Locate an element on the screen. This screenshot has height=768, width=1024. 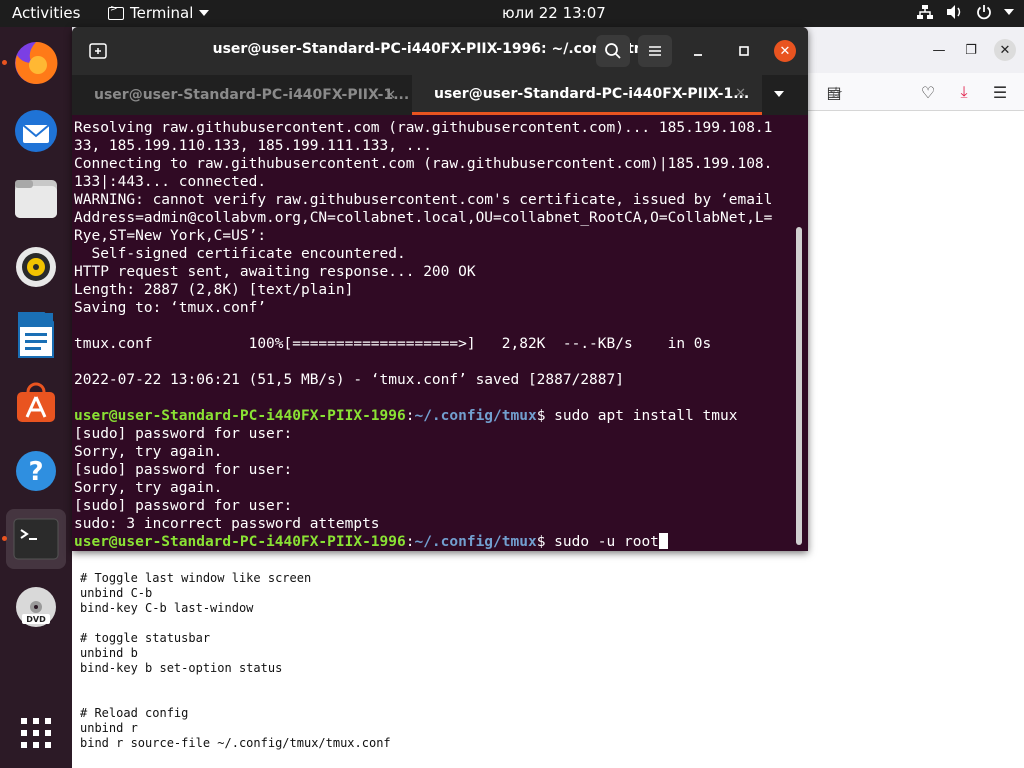
dock-show-apps is located at coordinates (36, 733).